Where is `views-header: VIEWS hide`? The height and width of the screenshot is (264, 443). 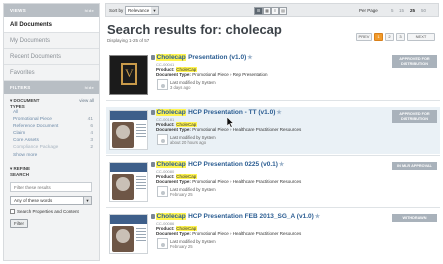
views-header: VIEWS hide is located at coordinates (51, 10).